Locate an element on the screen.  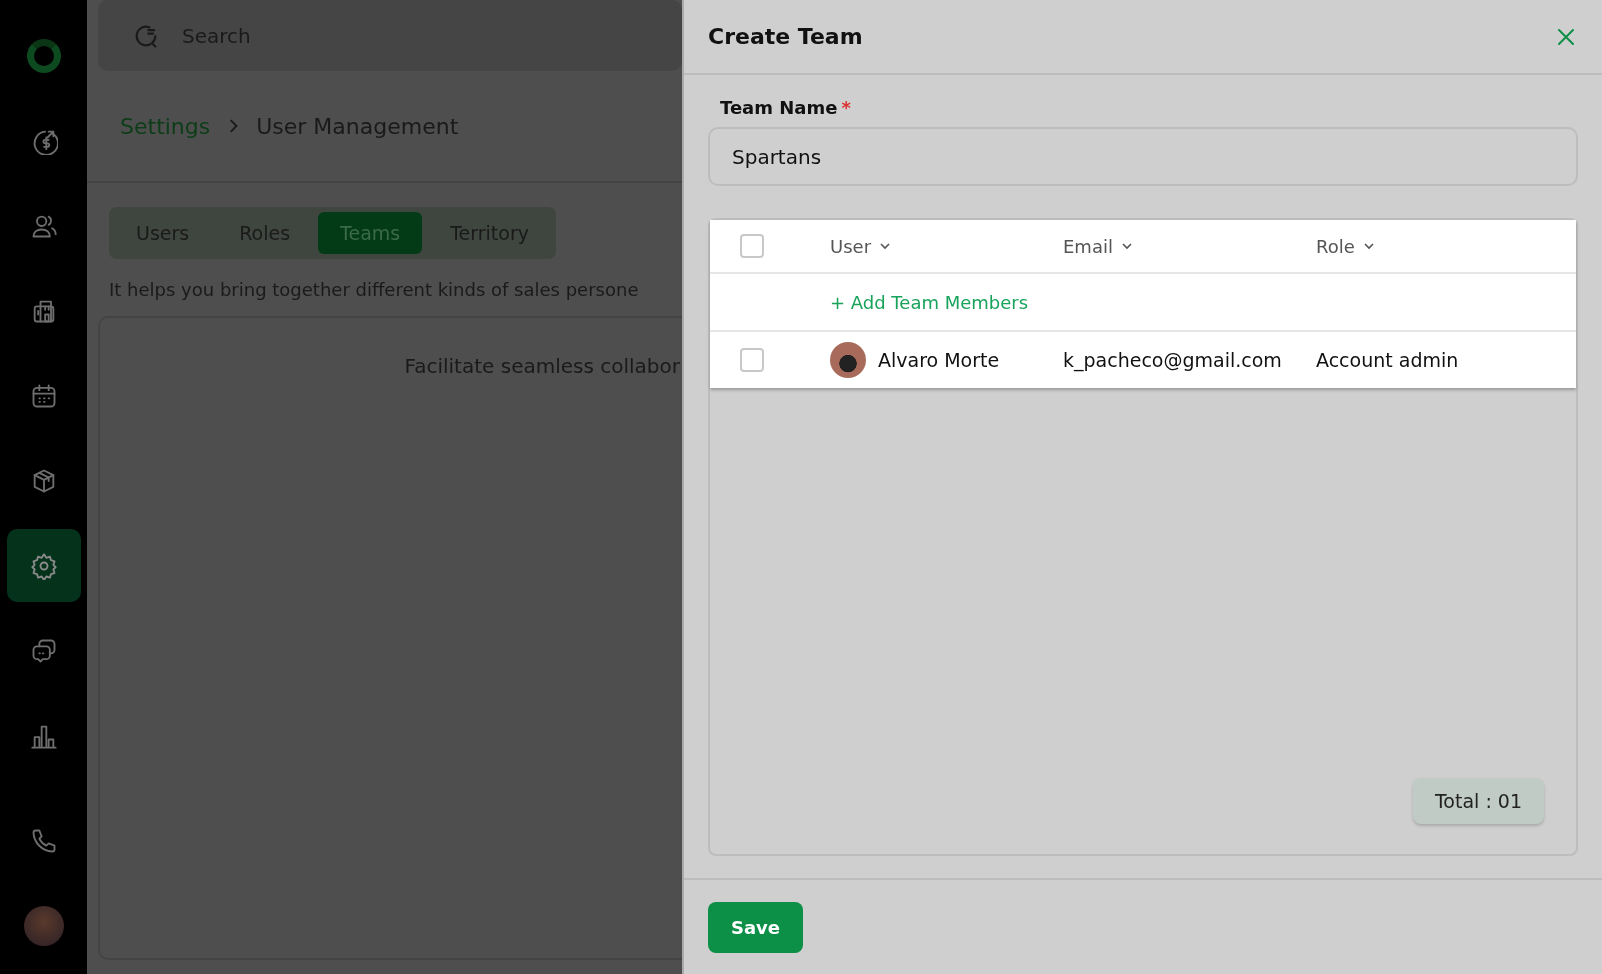
panel-title: Create Team is located at coordinates (785, 36).